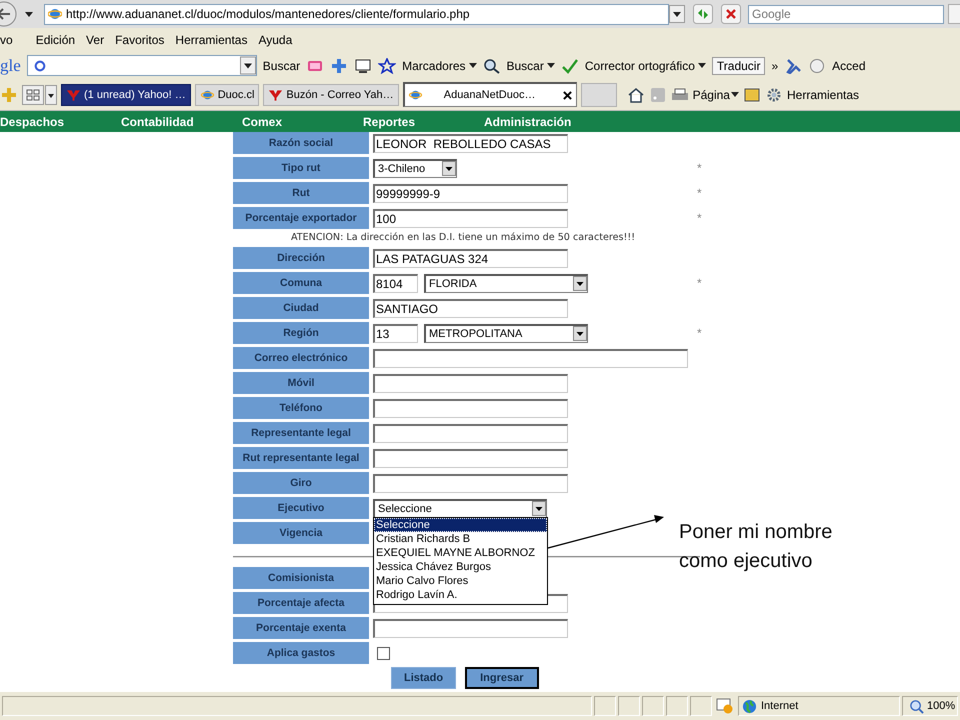 This screenshot has height=720, width=960. Describe the element at coordinates (59, 40) in the screenshot. I see `menu-item: Edición` at that location.